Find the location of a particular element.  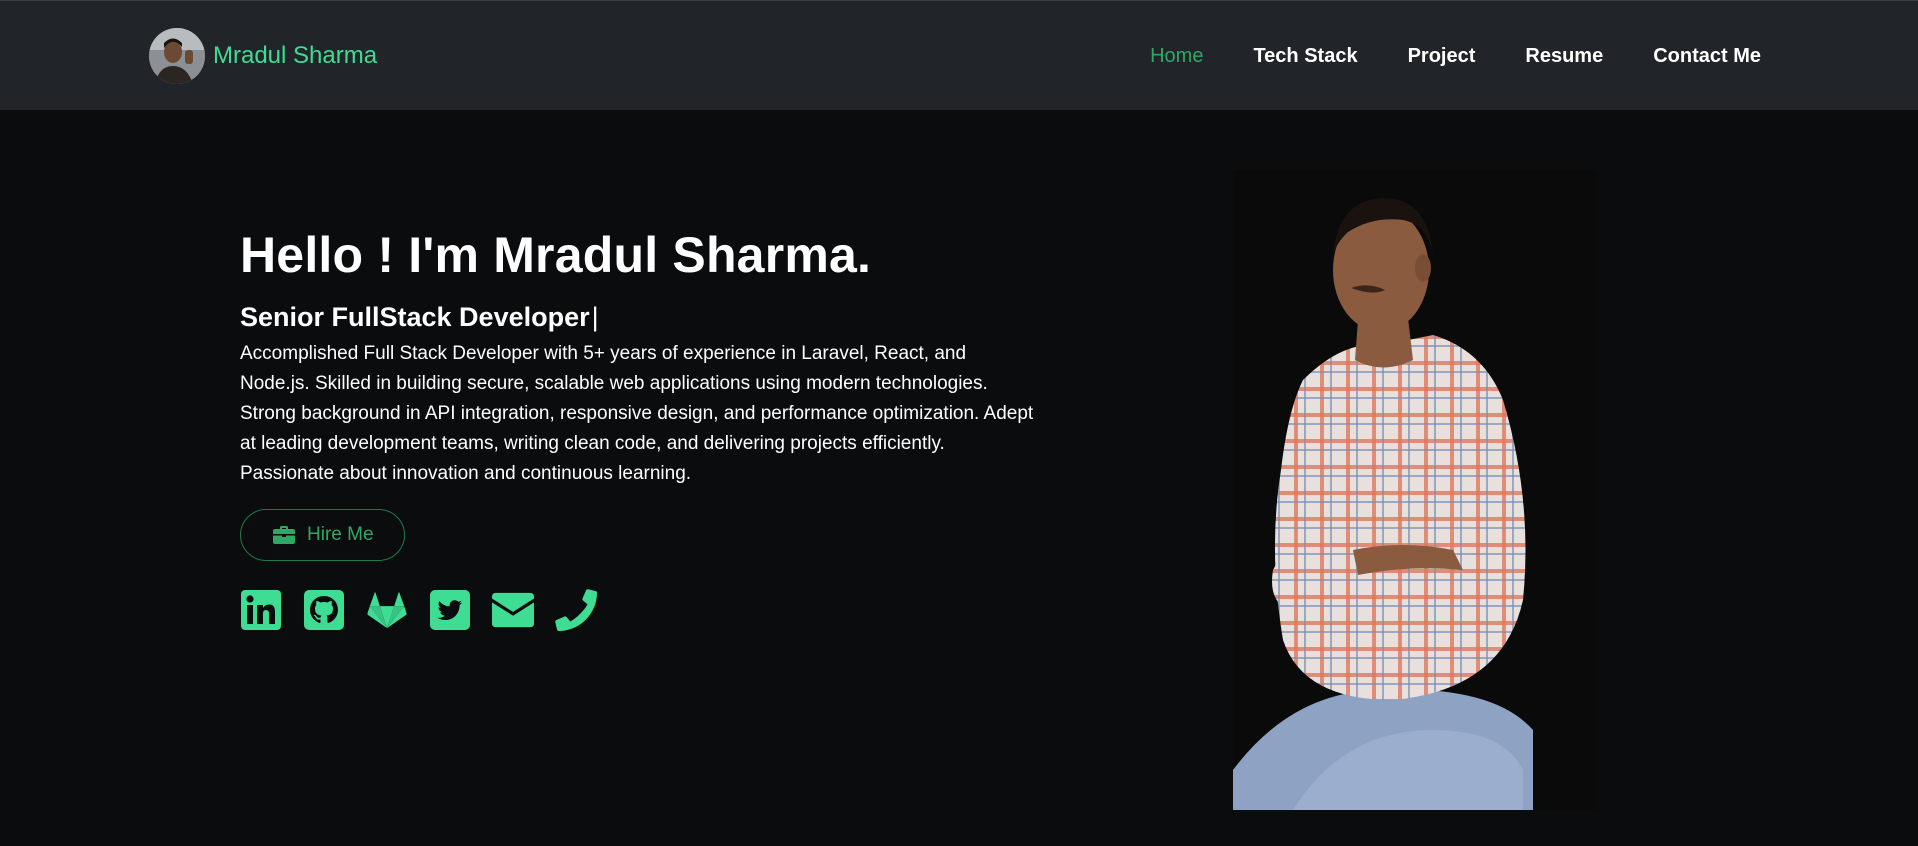

briefcase-icon is located at coordinates (284, 535).